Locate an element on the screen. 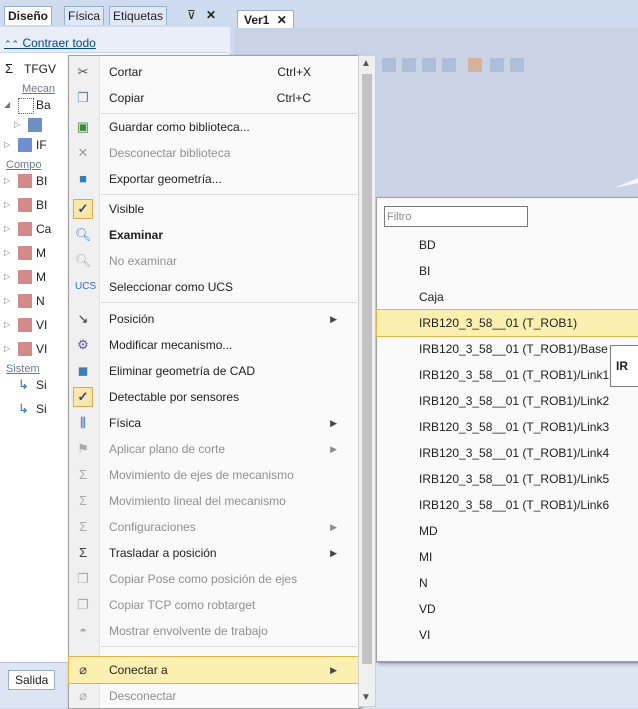 The image size is (638, 709). menu-item-visible: ✓ Visible is located at coordinates (214, 209).